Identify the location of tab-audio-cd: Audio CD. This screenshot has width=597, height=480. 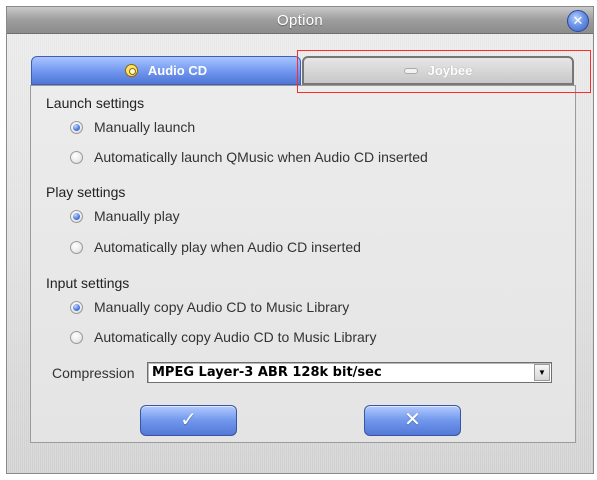
(166, 70).